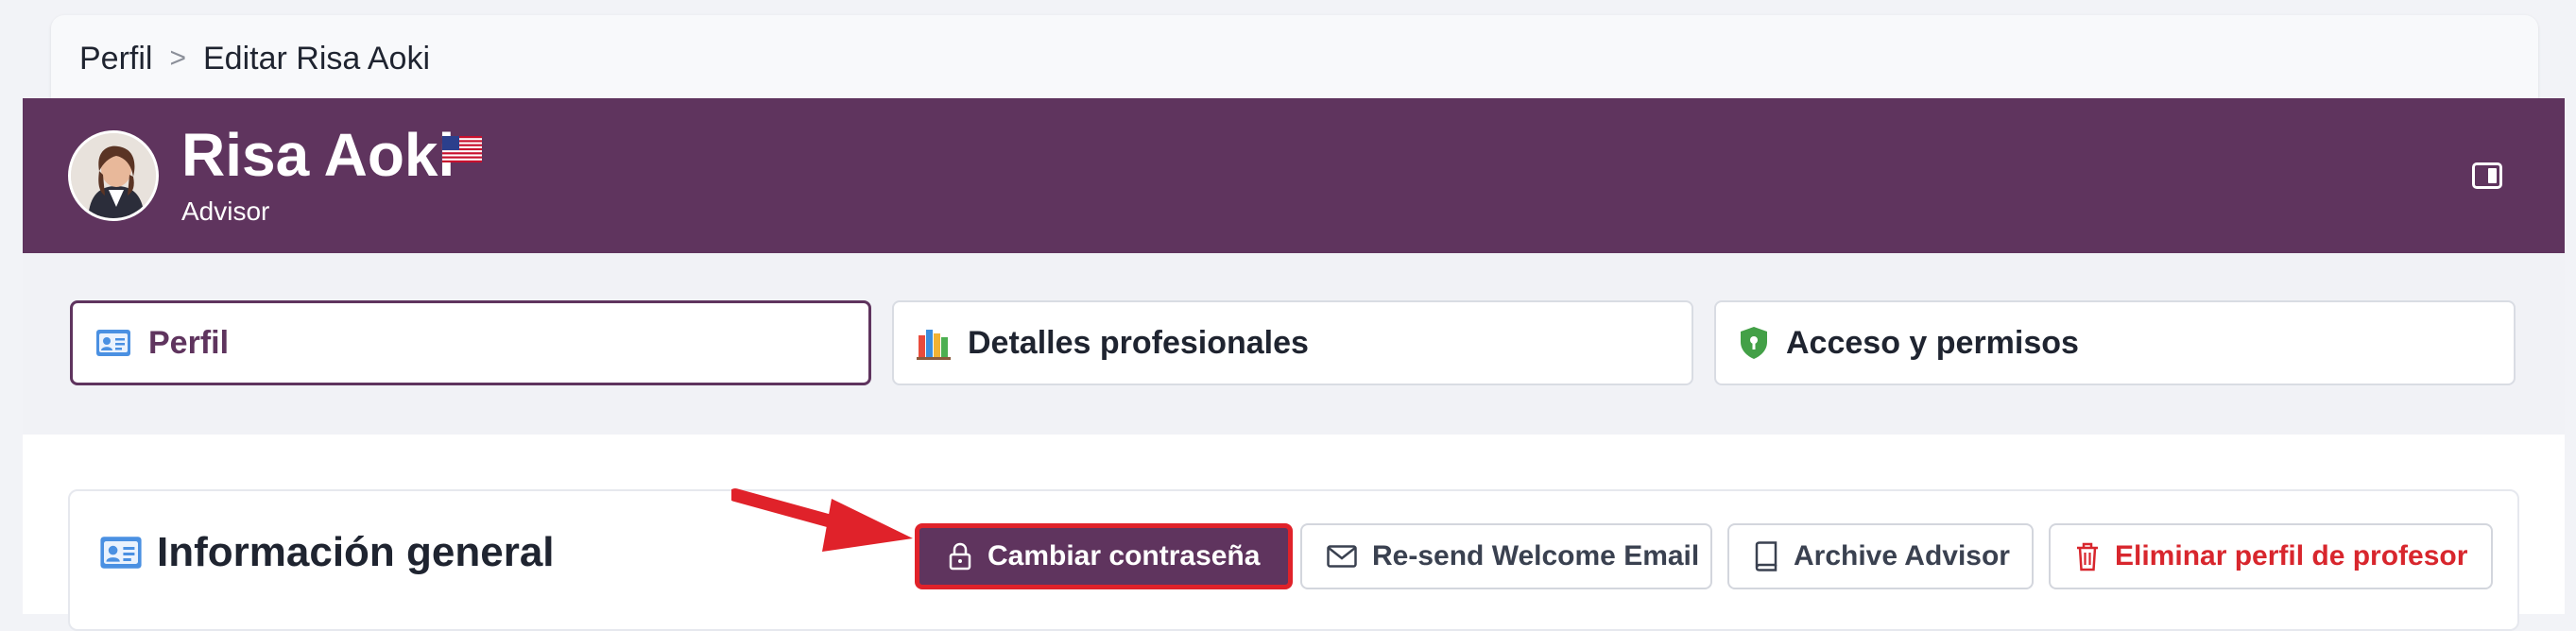 The height and width of the screenshot is (631, 2576). Describe the element at coordinates (1766, 556) in the screenshot. I see `book-icon` at that location.